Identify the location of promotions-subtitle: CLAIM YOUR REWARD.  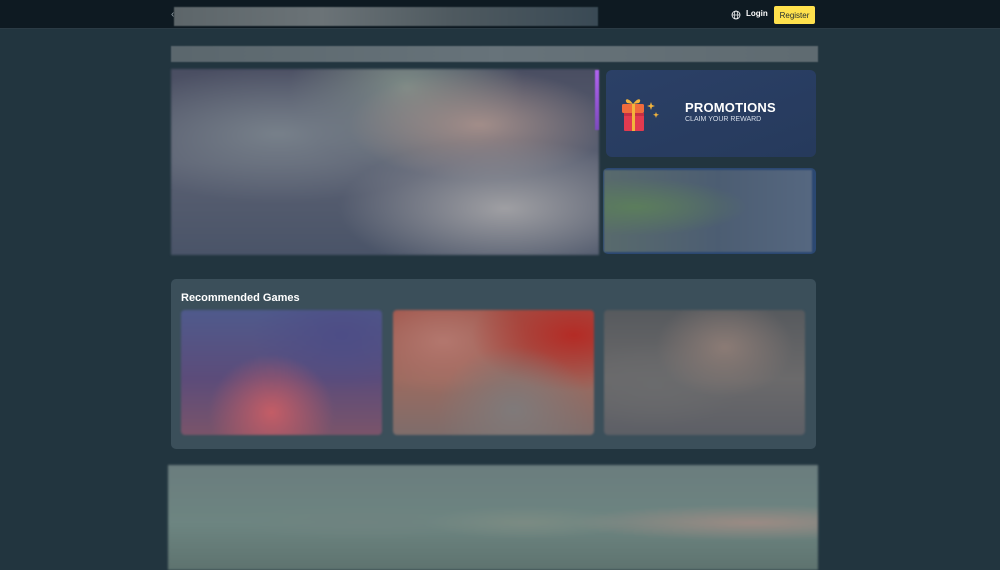
(723, 119).